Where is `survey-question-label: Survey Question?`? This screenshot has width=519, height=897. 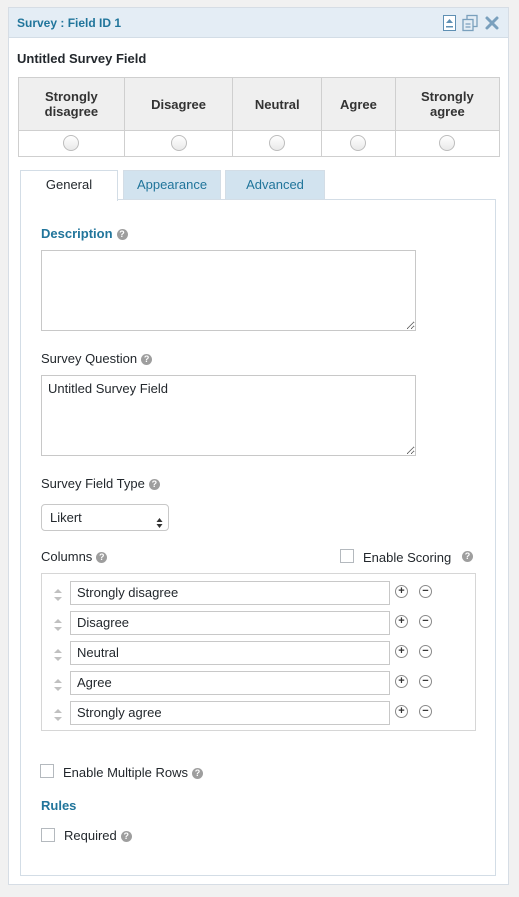 survey-question-label: Survey Question? is located at coordinates (97, 358).